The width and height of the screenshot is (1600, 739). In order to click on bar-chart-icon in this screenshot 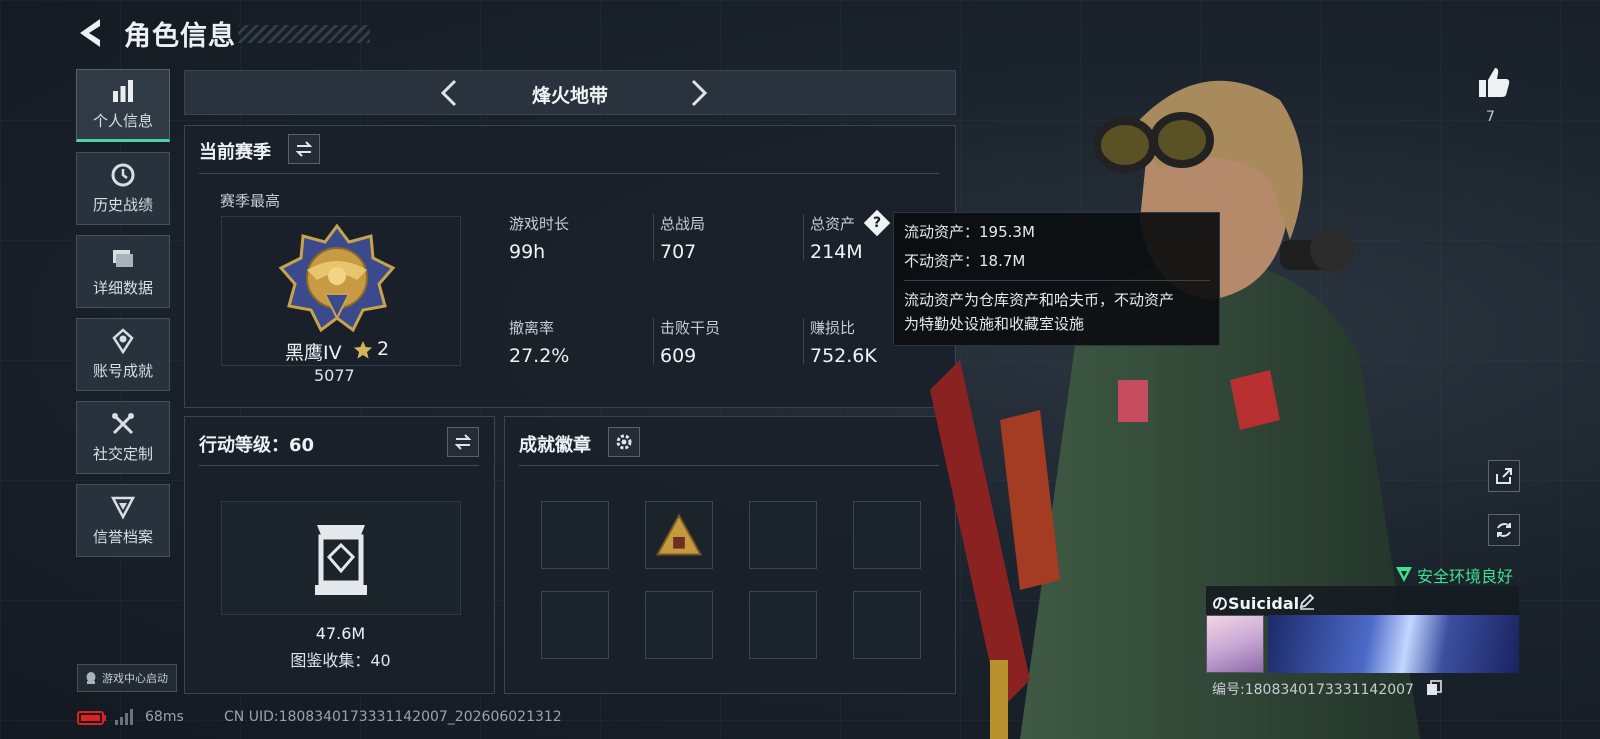, I will do `click(123, 91)`.